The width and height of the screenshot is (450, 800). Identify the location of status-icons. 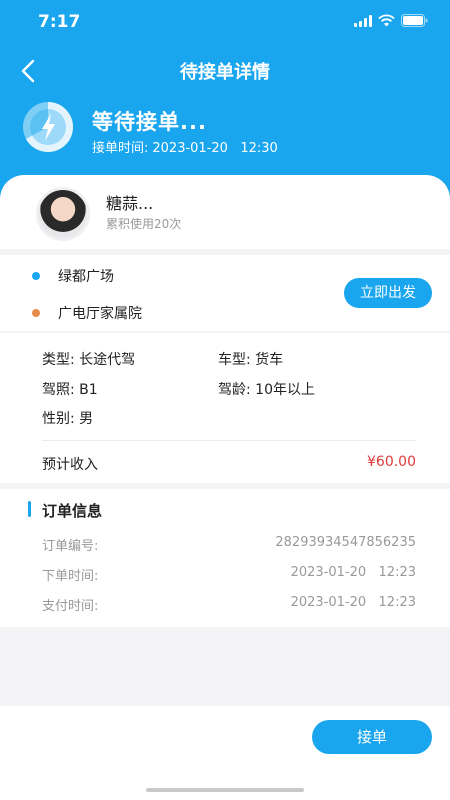
(391, 20).